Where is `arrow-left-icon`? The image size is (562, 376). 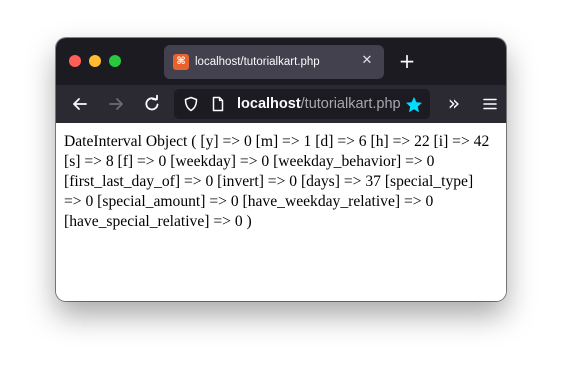 arrow-left-icon is located at coordinates (80, 104).